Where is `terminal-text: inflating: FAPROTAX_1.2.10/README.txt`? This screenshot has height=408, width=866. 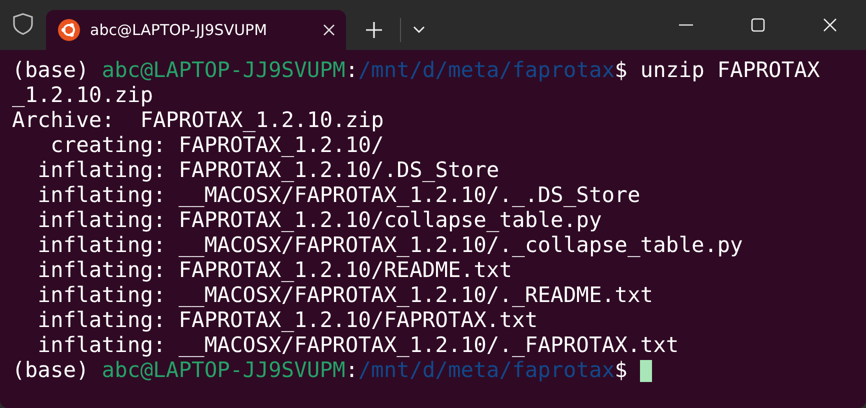 terminal-text: inflating: FAPROTAX_1.2.10/README.txt is located at coordinates (274, 270).